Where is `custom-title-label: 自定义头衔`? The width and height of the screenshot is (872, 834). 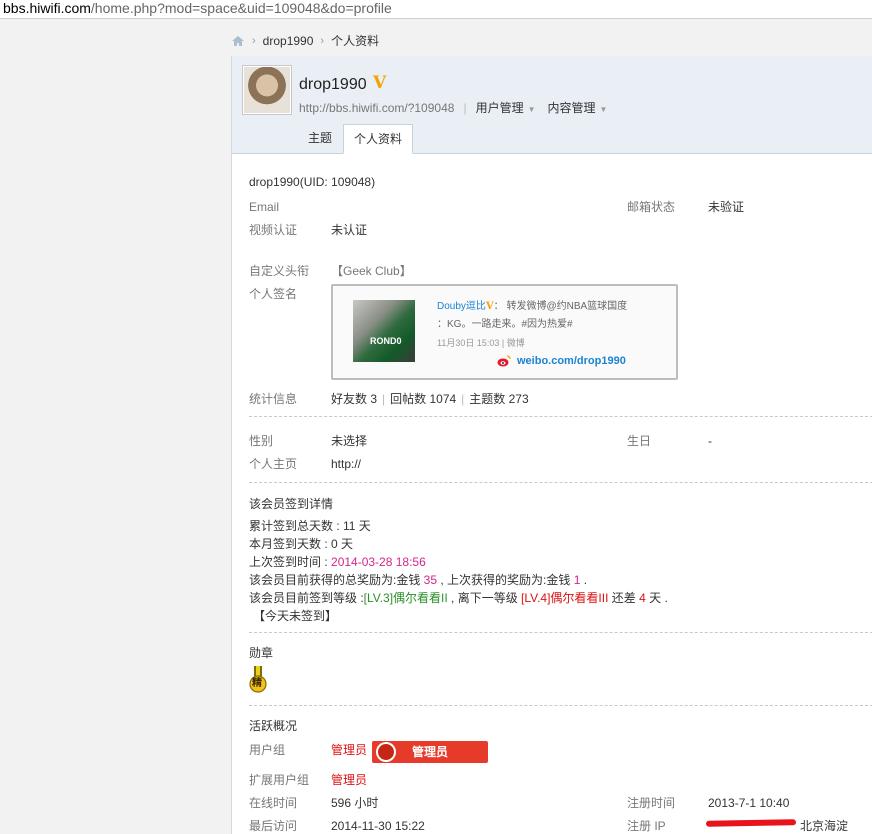
custom-title-label: 自定义头衔 is located at coordinates (279, 271).